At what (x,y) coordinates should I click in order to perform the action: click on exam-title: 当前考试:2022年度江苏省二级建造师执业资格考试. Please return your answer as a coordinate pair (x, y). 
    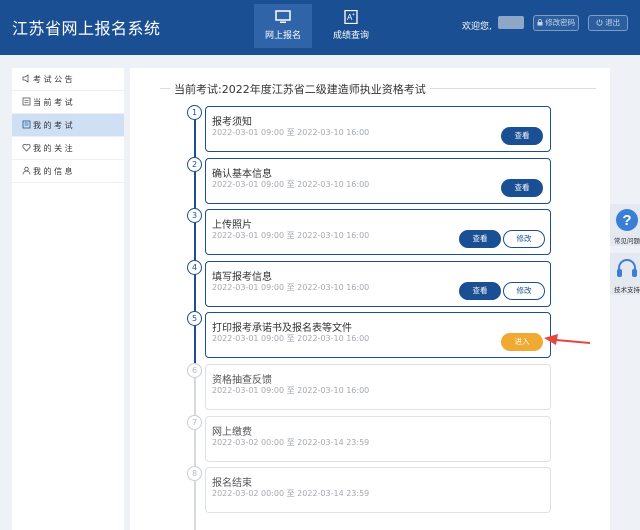
    Looking at the image, I should click on (300, 89).